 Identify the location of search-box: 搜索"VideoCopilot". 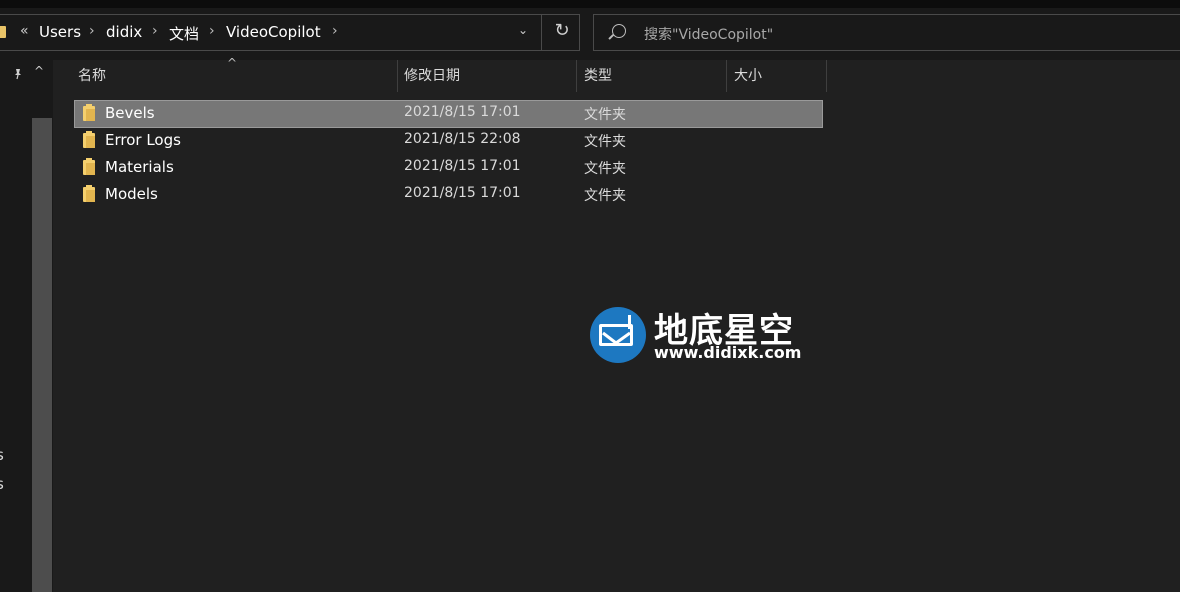
(886, 32).